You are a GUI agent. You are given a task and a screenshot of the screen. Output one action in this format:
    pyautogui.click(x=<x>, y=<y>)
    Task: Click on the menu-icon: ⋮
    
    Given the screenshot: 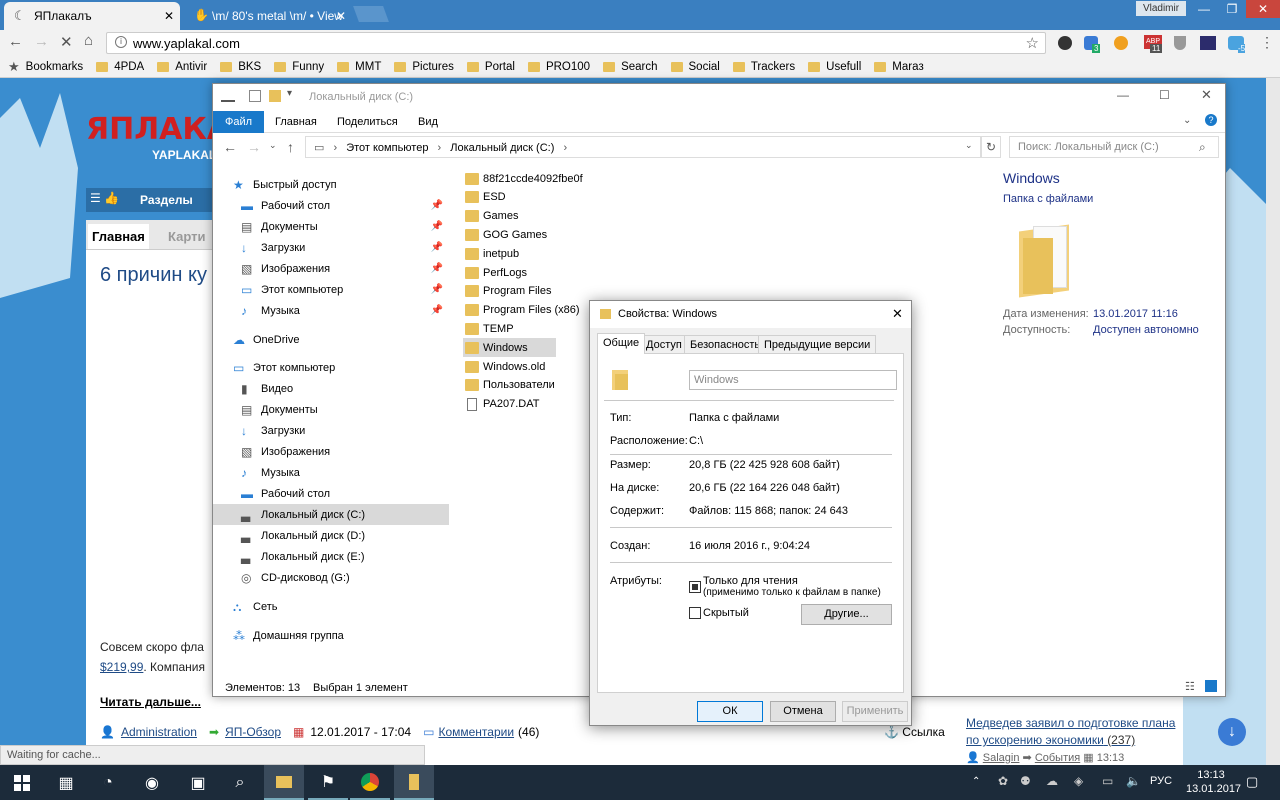 What is the action you would take?
    pyautogui.click(x=1267, y=42)
    